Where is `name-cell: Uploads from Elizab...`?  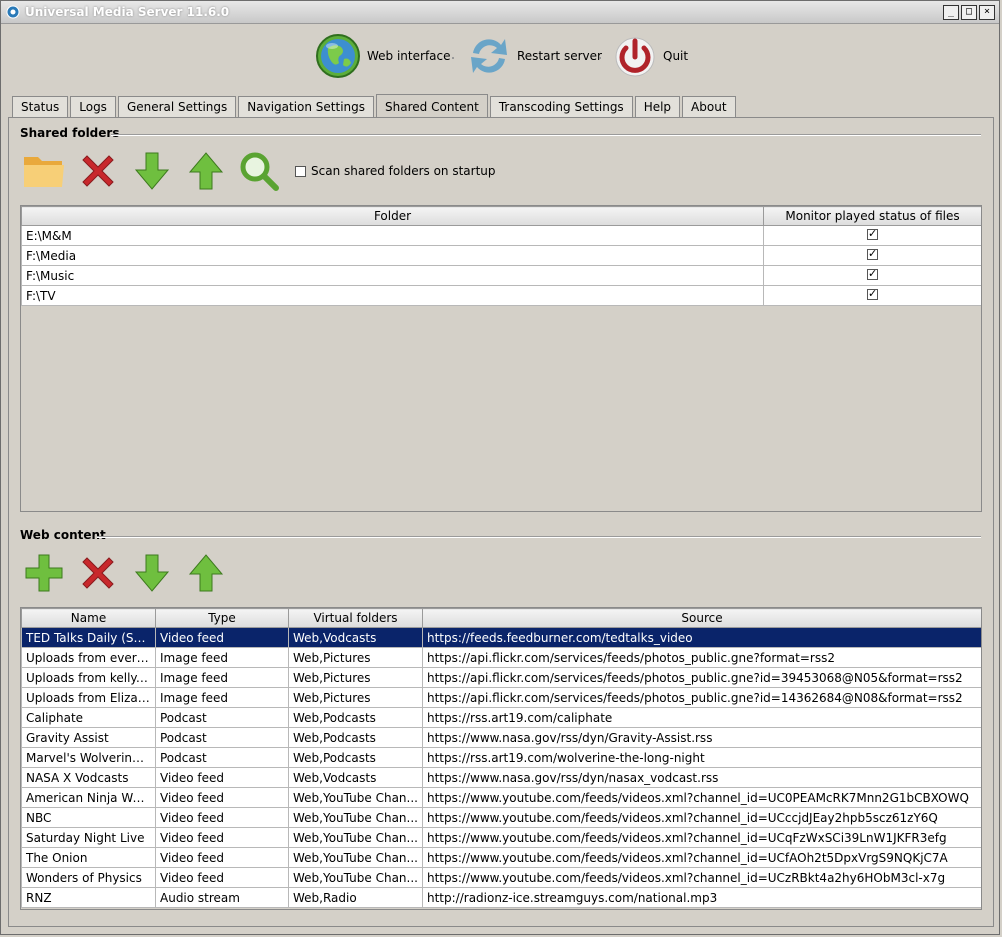
name-cell: Uploads from Elizab... is located at coordinates (88, 697).